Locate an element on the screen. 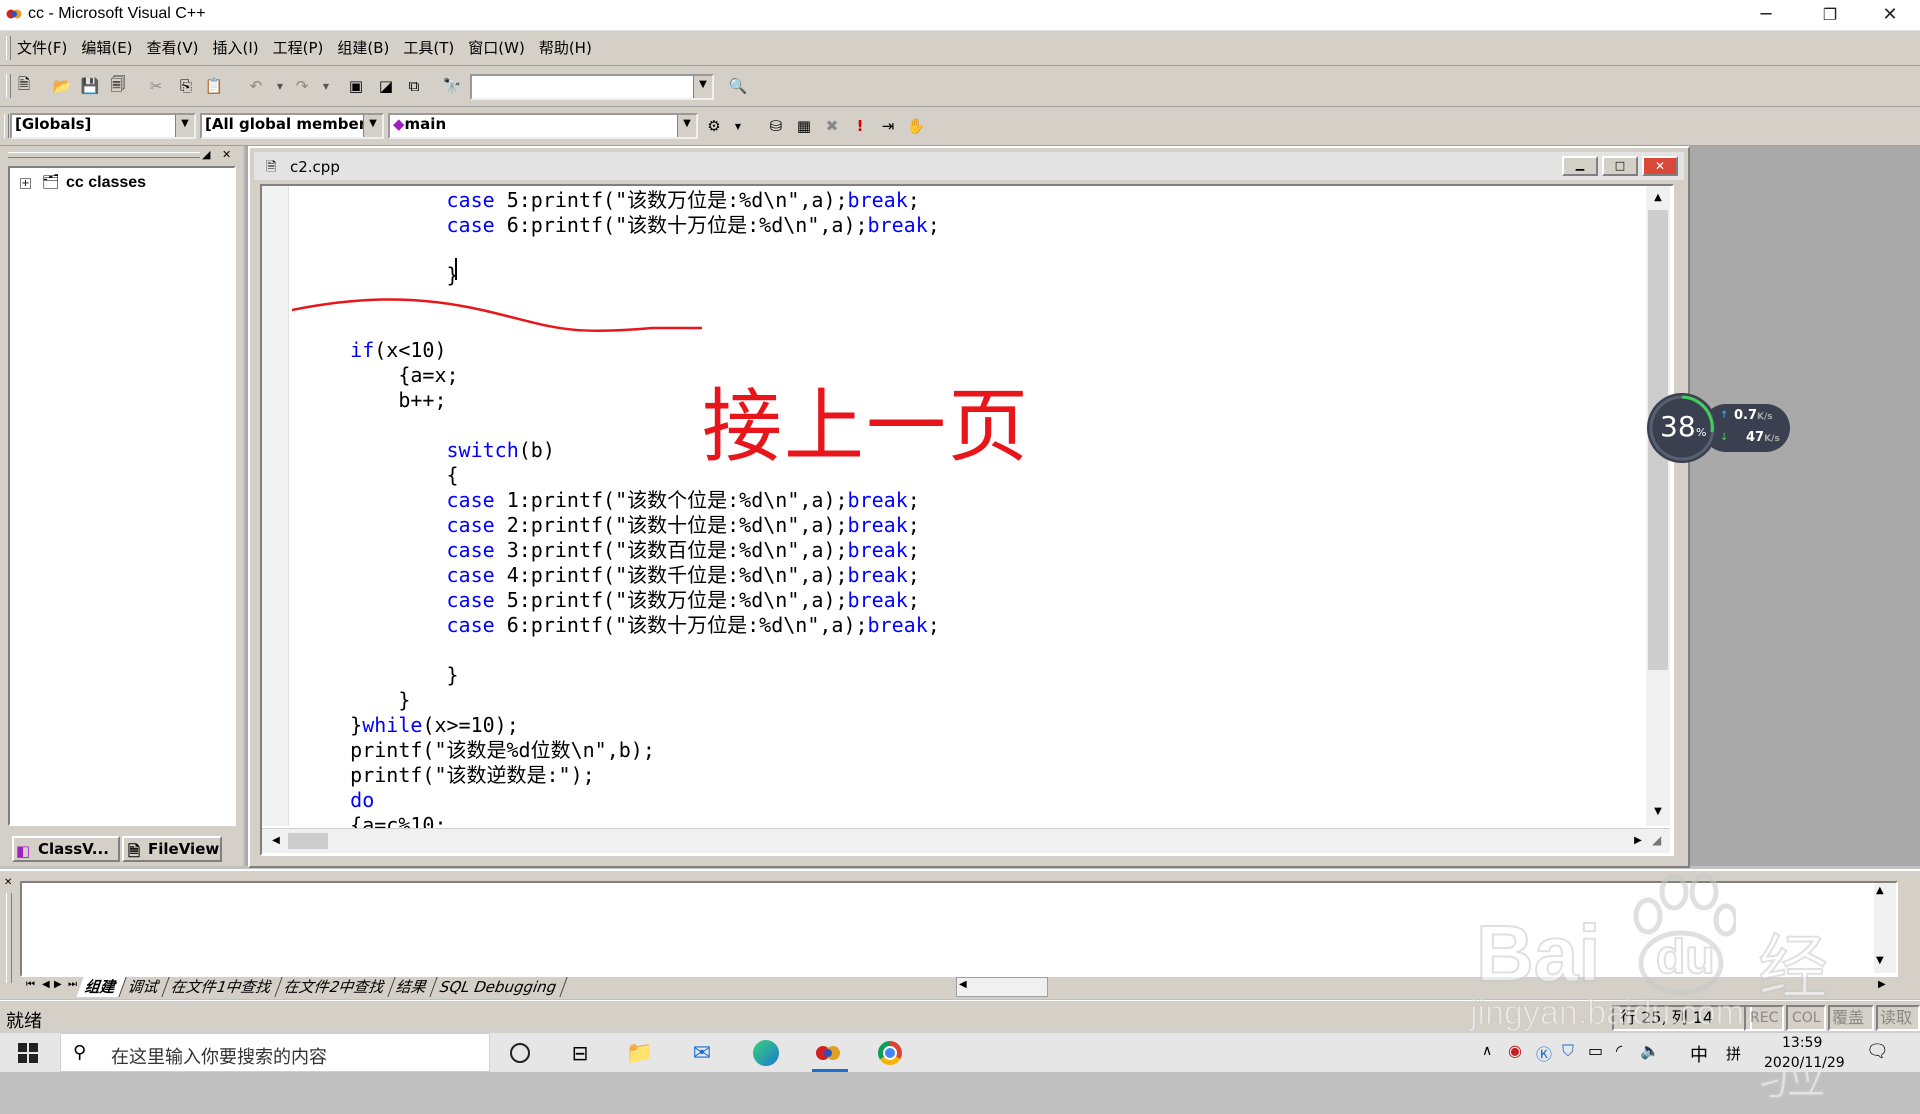 Image resolution: width=1920 pixels, height=1114 pixels. workspace-window-icon: ▣ is located at coordinates (356, 86).